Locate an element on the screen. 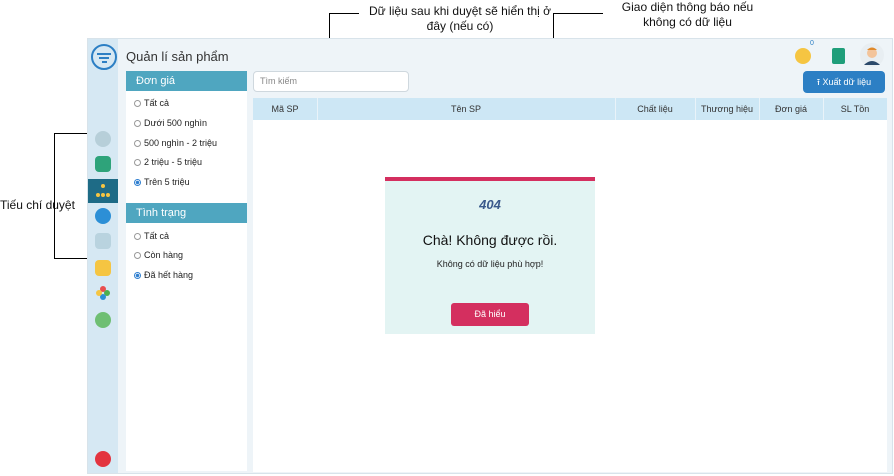 This screenshot has height=476, width=894. filter-option-label: Trên 5 triệu is located at coordinates (167, 182).